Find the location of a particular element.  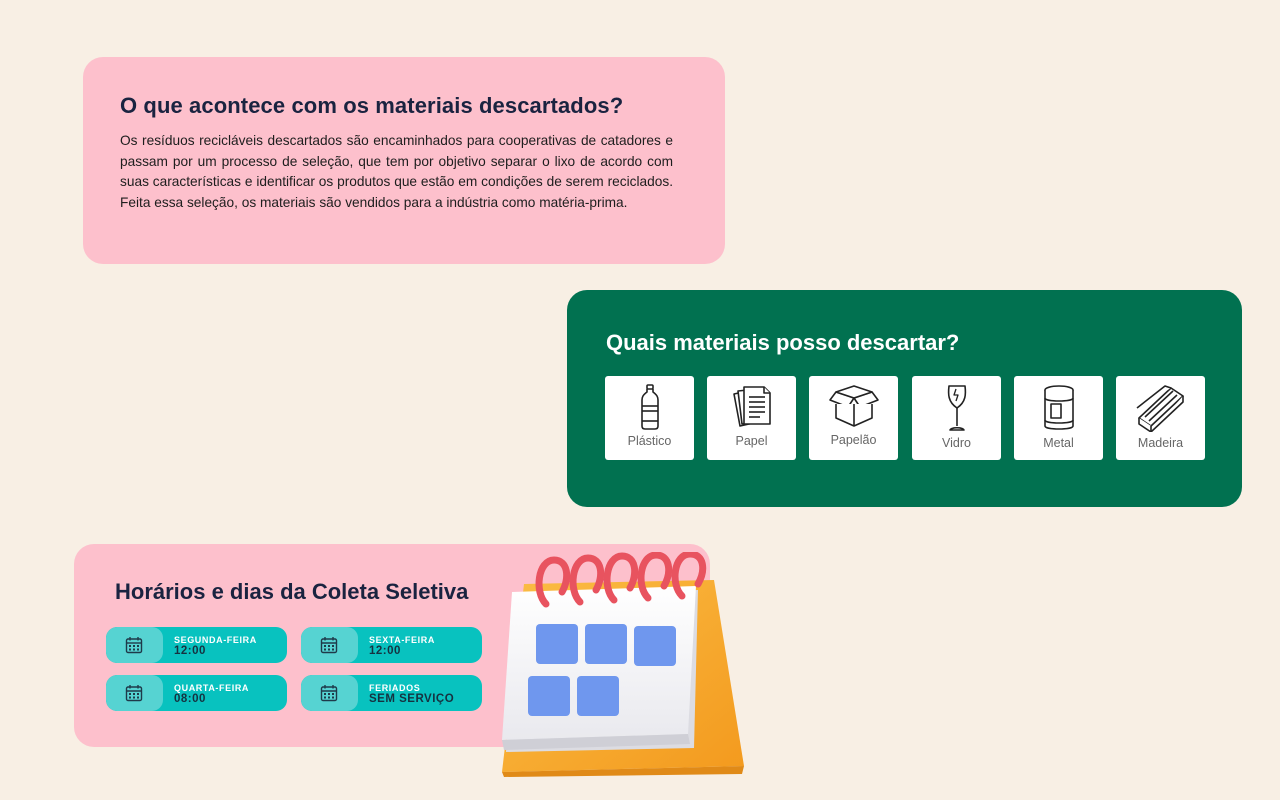

schedule-slot: SEGUNDA-FEIRA 12:00 is located at coordinates (196, 645).